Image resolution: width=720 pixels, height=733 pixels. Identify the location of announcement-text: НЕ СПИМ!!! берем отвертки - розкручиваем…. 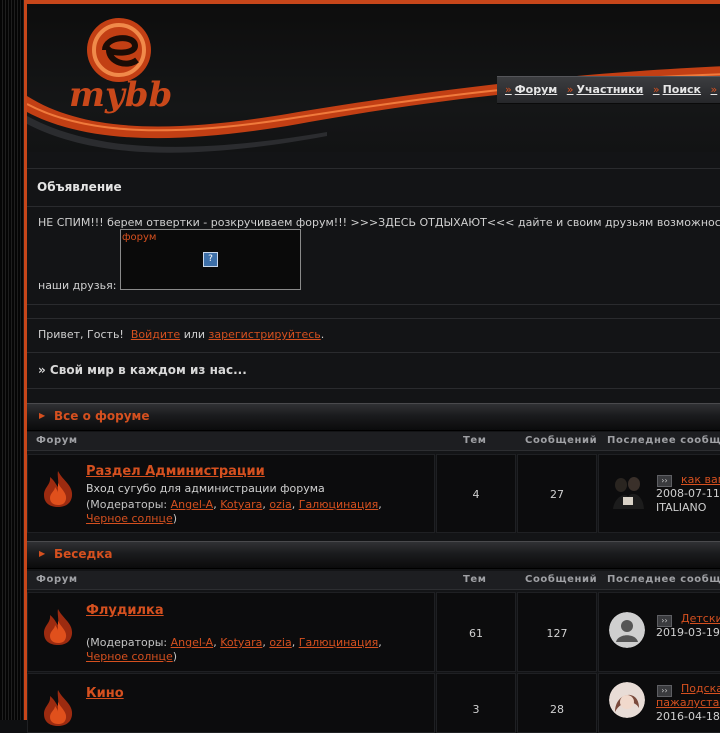
(379, 222).